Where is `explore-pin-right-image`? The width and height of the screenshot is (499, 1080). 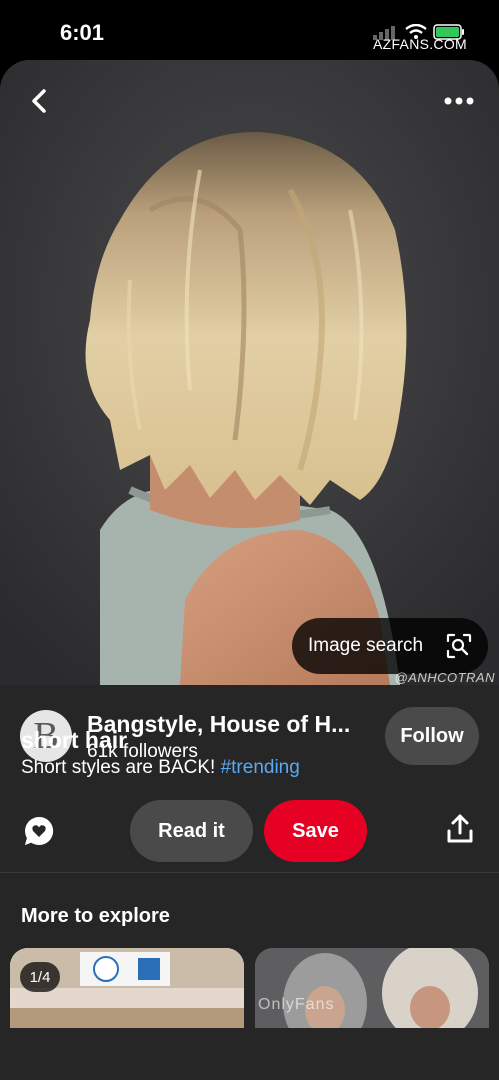
explore-pin-right-image is located at coordinates (372, 988).